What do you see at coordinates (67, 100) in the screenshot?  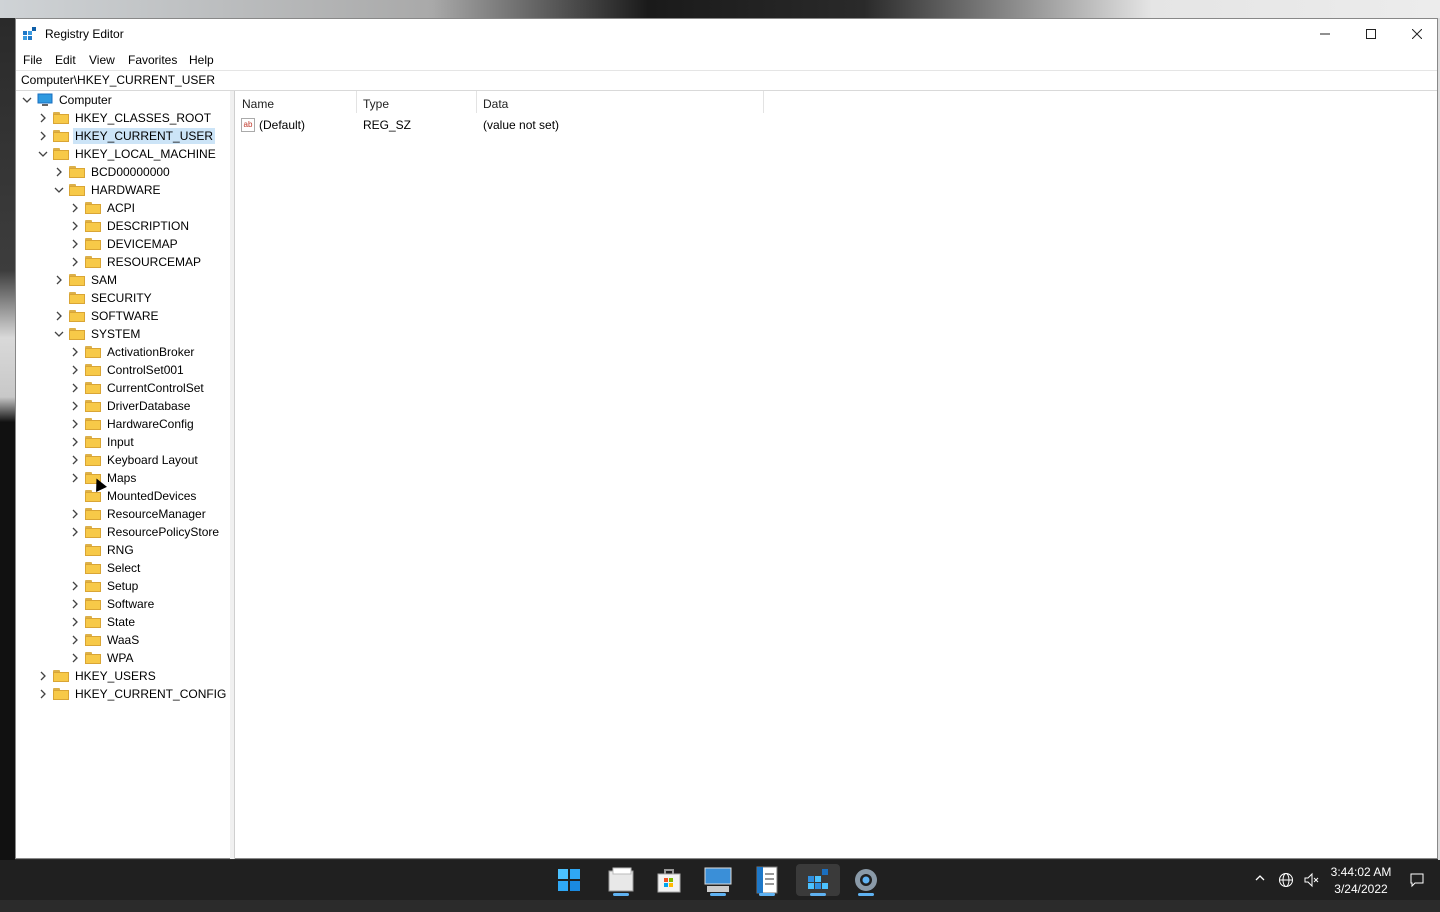 I see `tree-node-computer: Computer` at bounding box center [67, 100].